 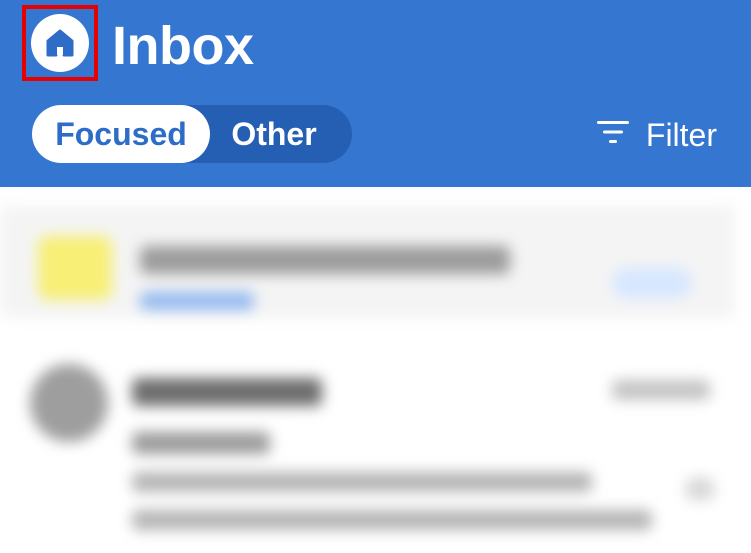 What do you see at coordinates (183, 46) in the screenshot?
I see `page-title: Inbox` at bounding box center [183, 46].